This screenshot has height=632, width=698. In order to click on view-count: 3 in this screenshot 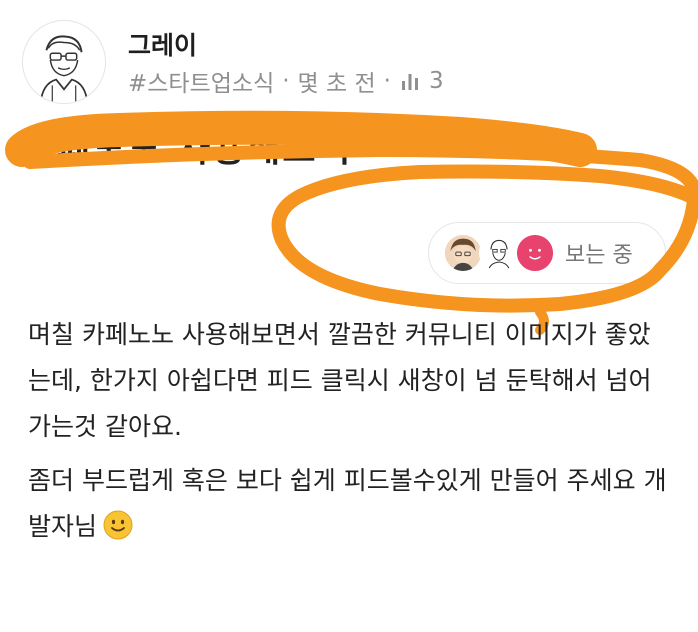, I will do `click(436, 81)`.